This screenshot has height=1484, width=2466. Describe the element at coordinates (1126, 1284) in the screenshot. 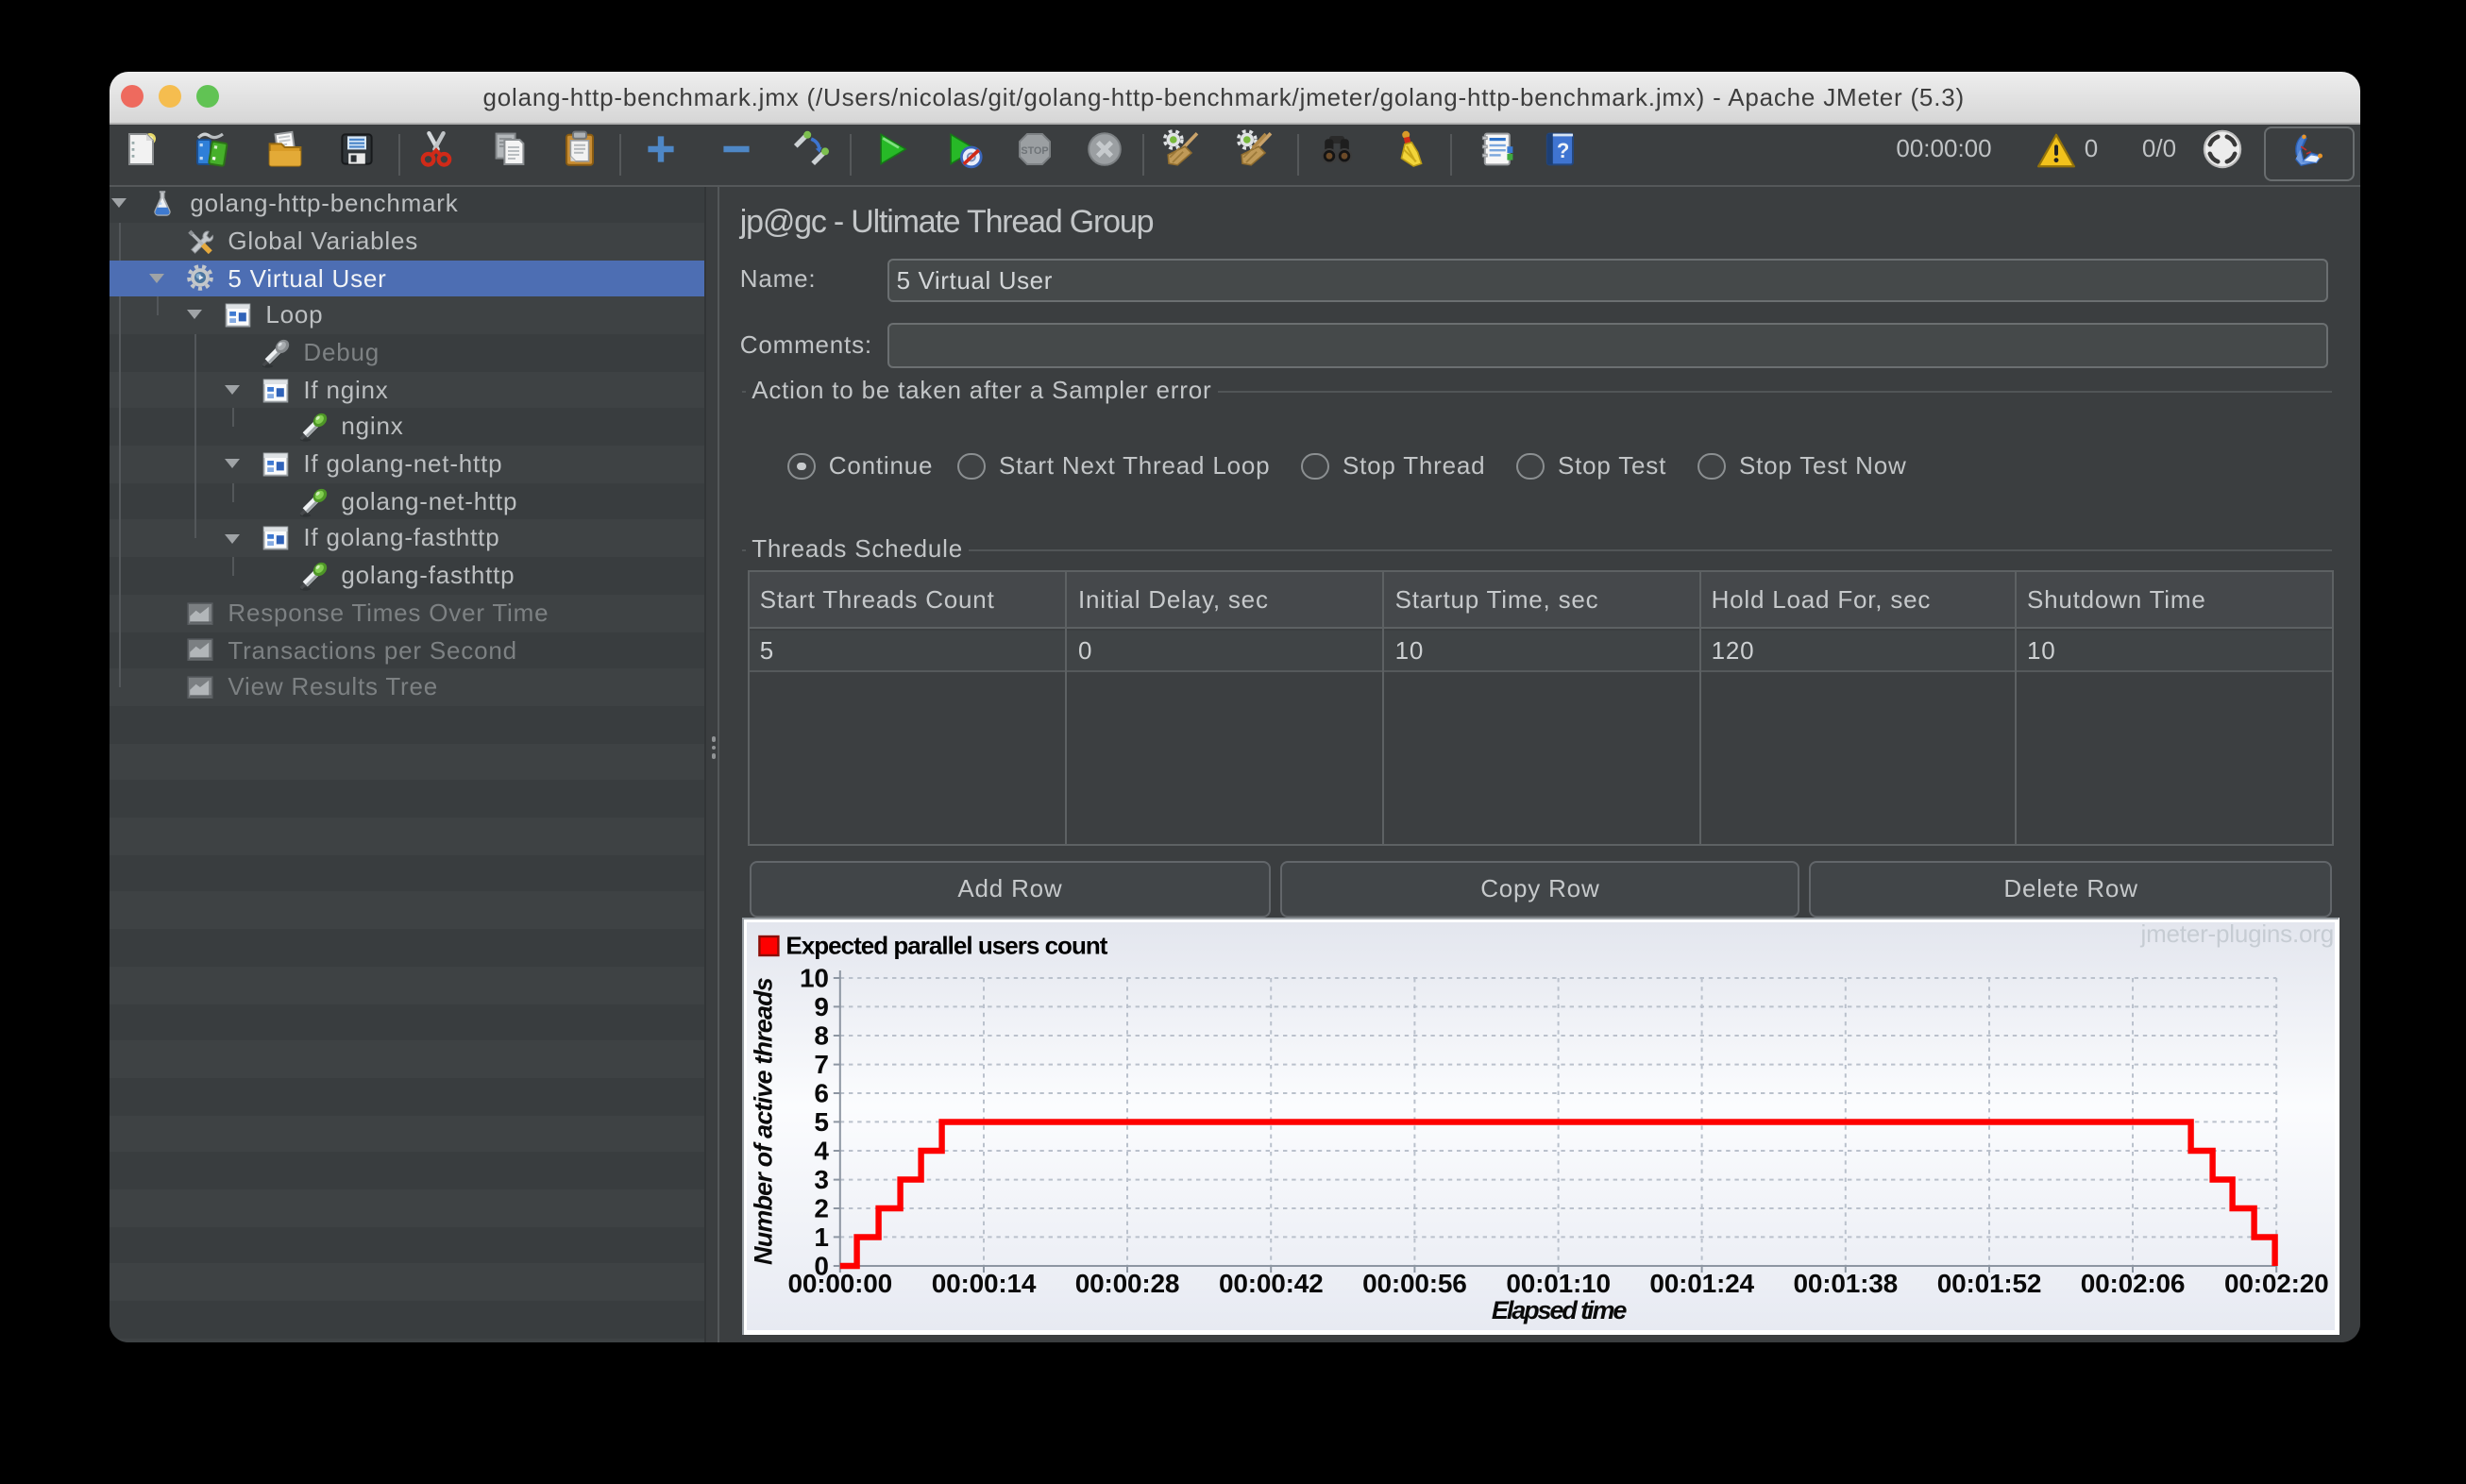

I see `svg-text: 00:00:28` at that location.